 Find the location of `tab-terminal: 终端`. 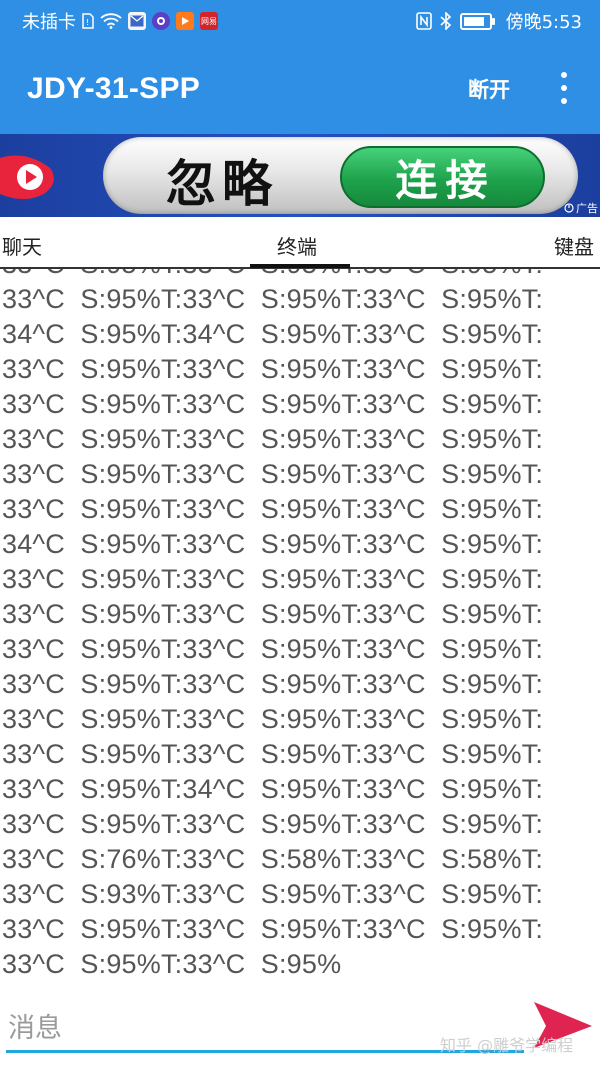

tab-terminal: 终端 is located at coordinates (297, 245).